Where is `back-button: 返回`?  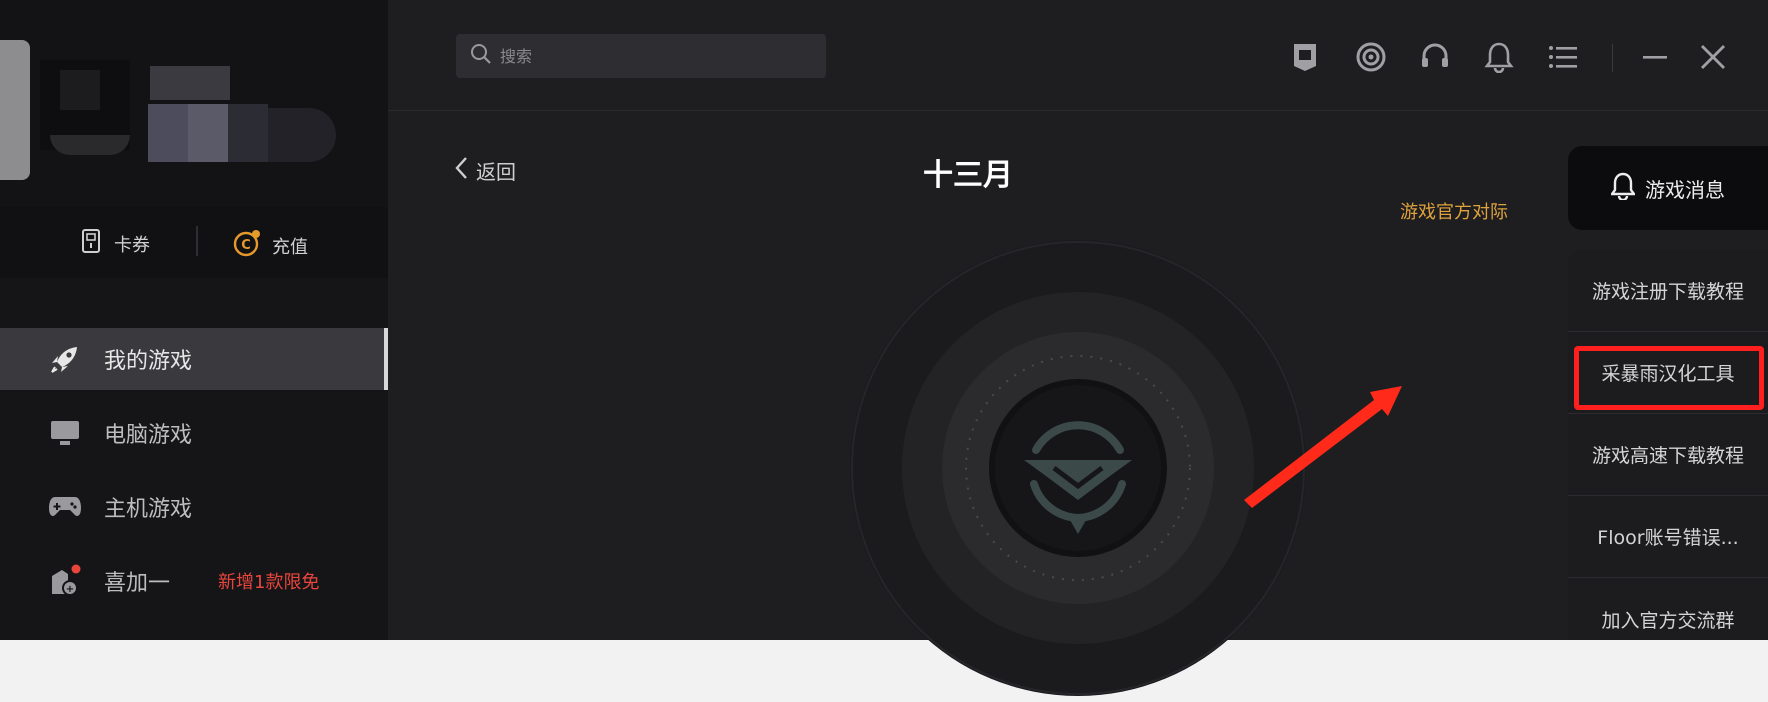 back-button: 返回 is located at coordinates (485, 170).